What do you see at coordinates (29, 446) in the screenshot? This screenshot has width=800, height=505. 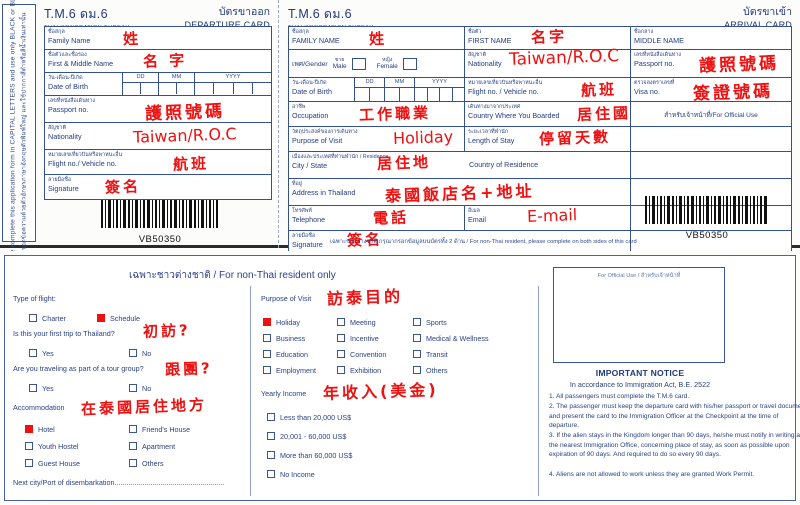 I see `youth-hostel-checkbox` at bounding box center [29, 446].